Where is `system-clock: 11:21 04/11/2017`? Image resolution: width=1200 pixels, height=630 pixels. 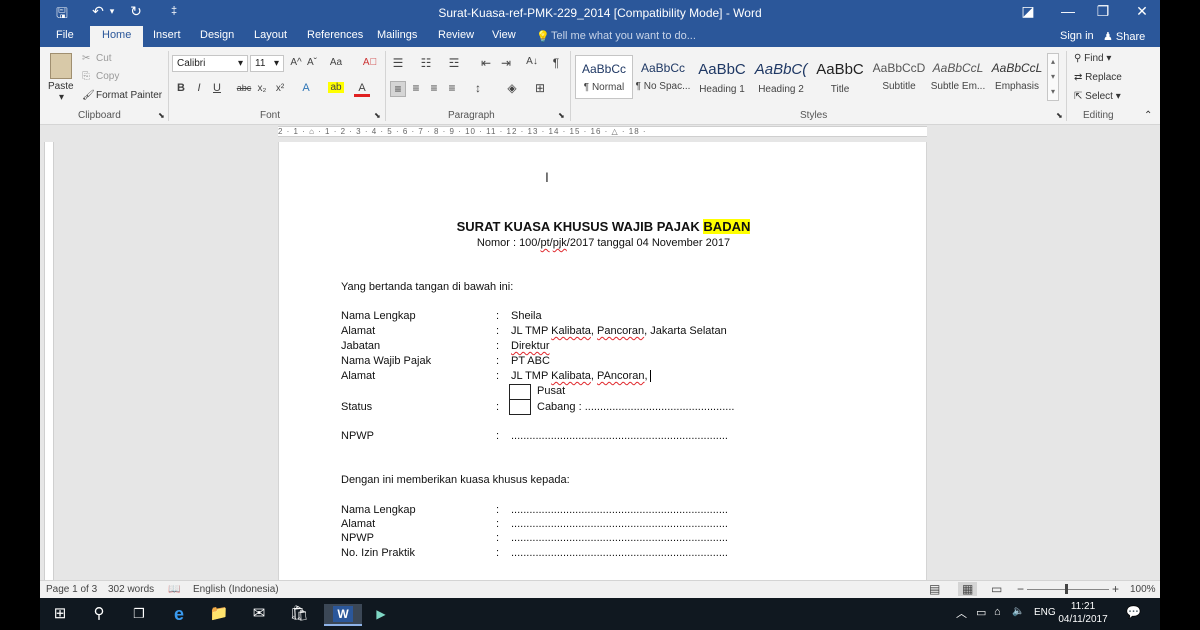
system-clock: 11:21 04/11/2017 is located at coordinates (1083, 613).